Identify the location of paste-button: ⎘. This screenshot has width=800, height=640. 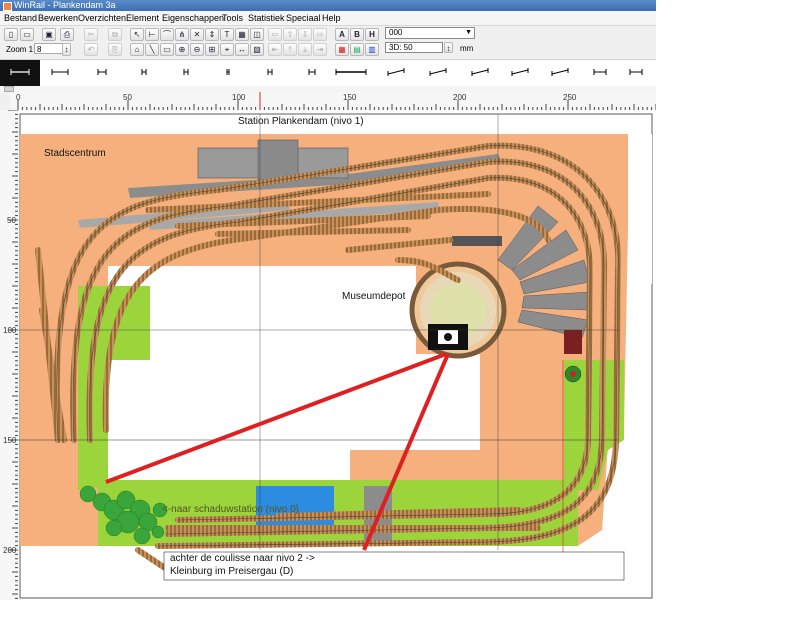
(115, 49).